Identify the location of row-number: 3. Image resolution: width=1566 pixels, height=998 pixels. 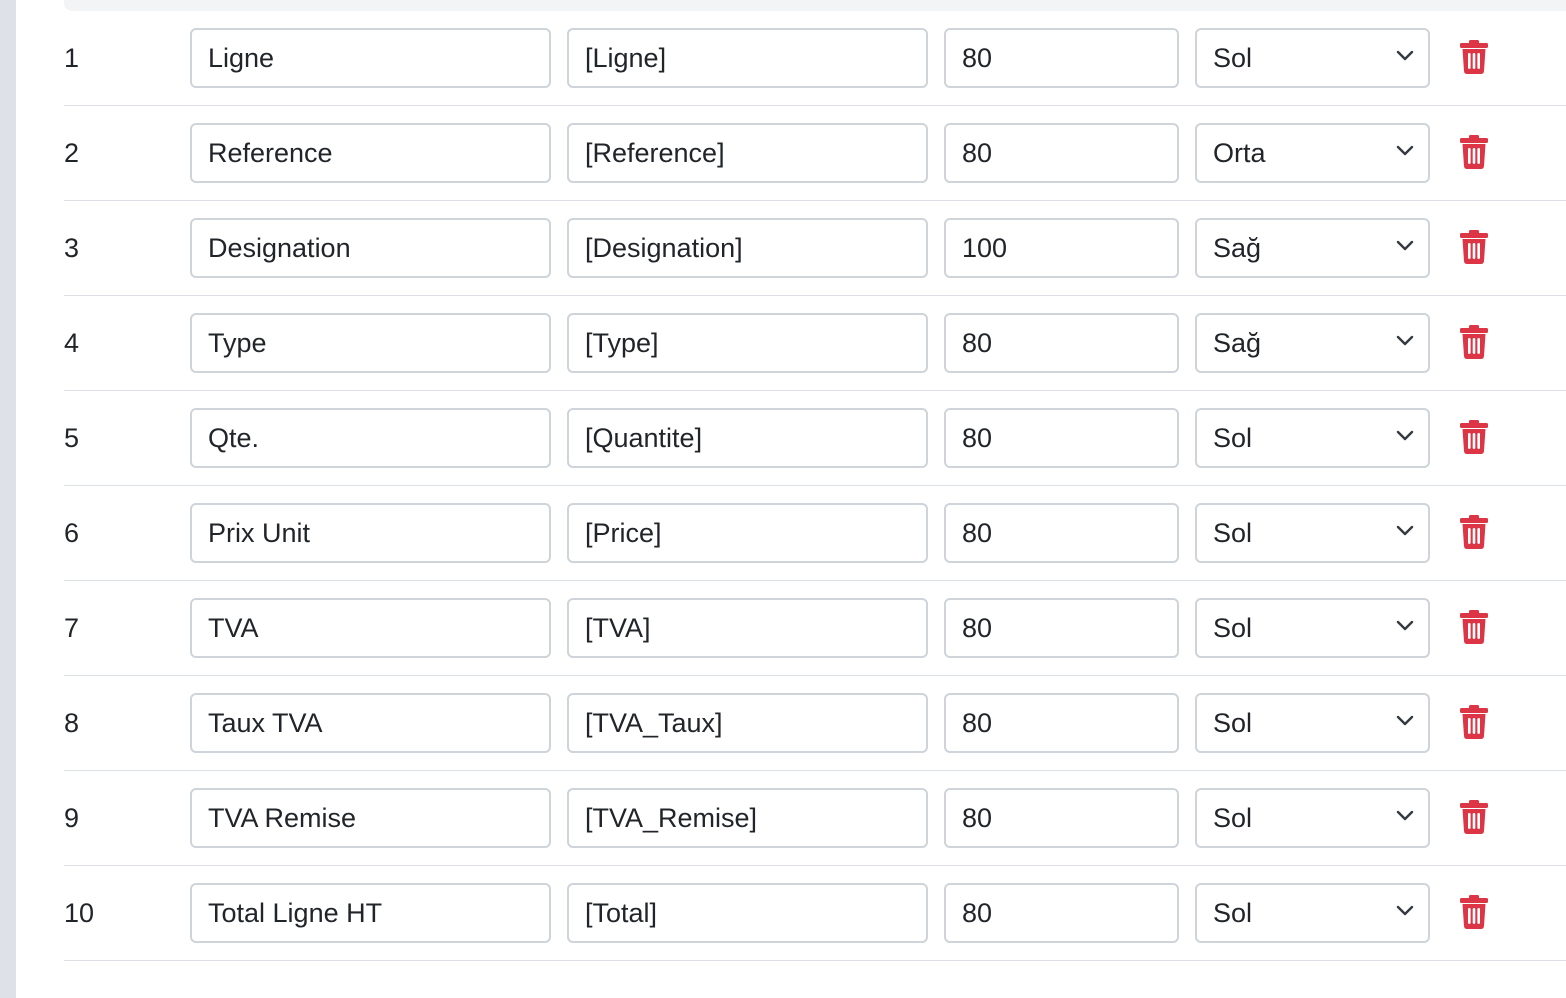
(72, 248).